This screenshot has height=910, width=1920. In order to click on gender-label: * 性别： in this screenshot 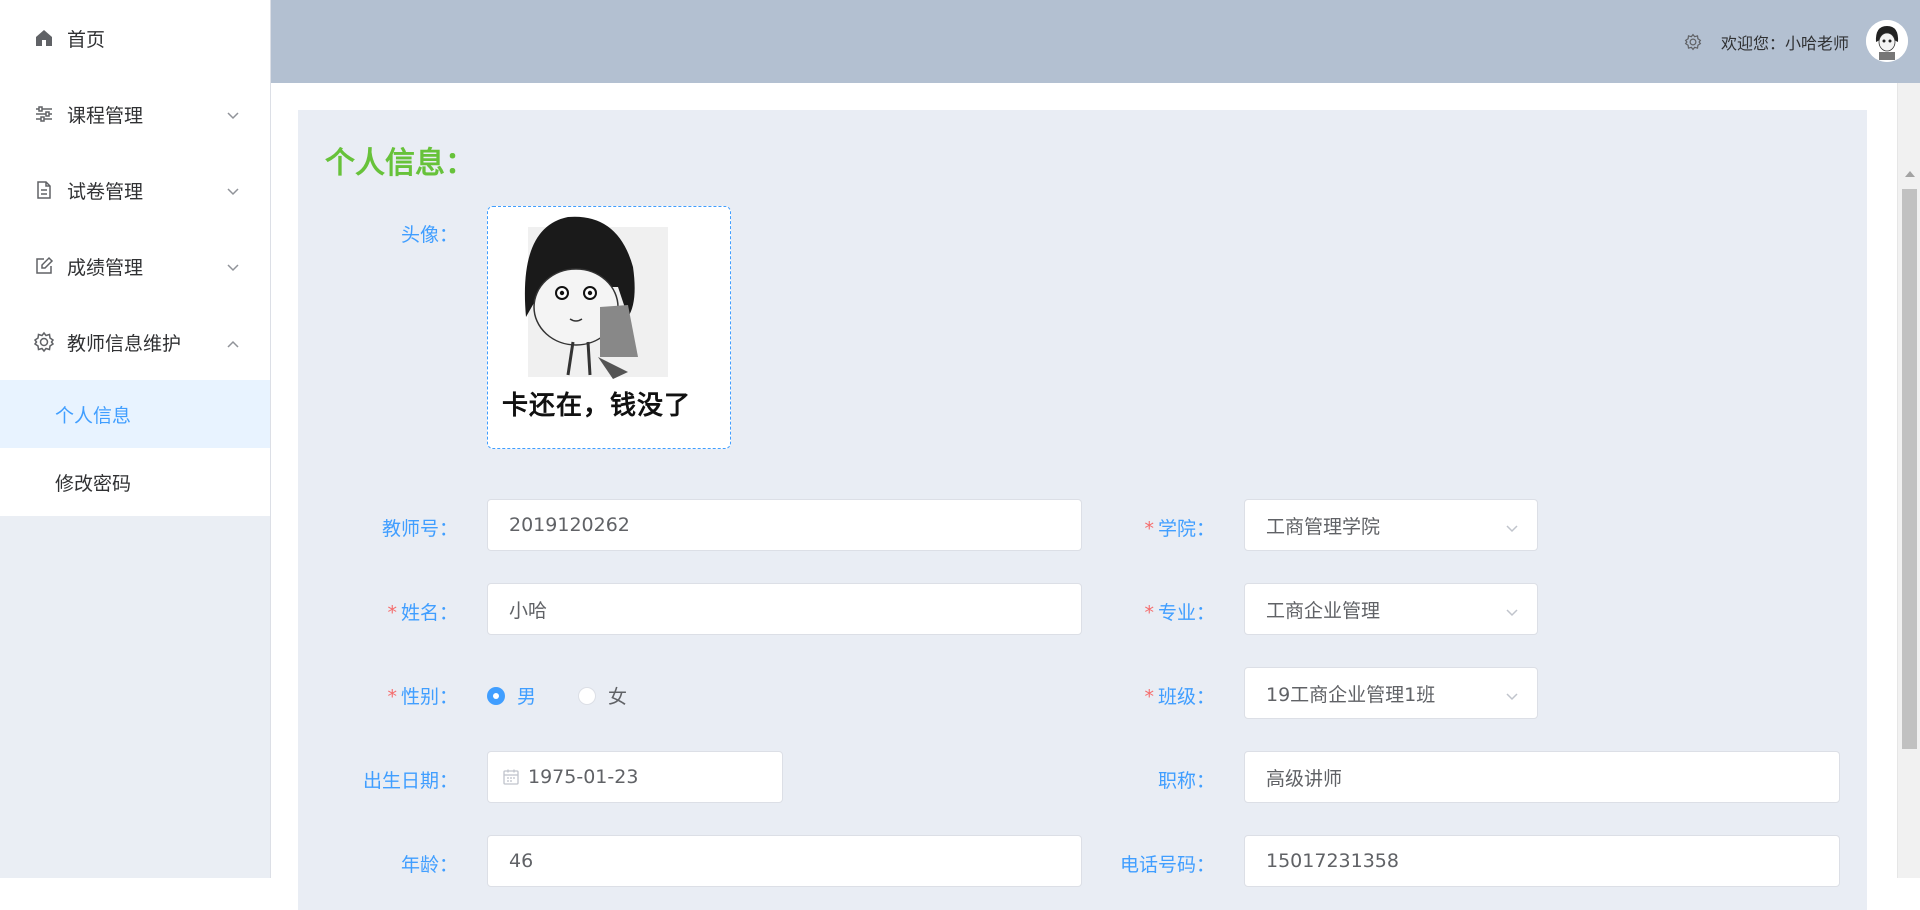, I will do `click(422, 697)`.